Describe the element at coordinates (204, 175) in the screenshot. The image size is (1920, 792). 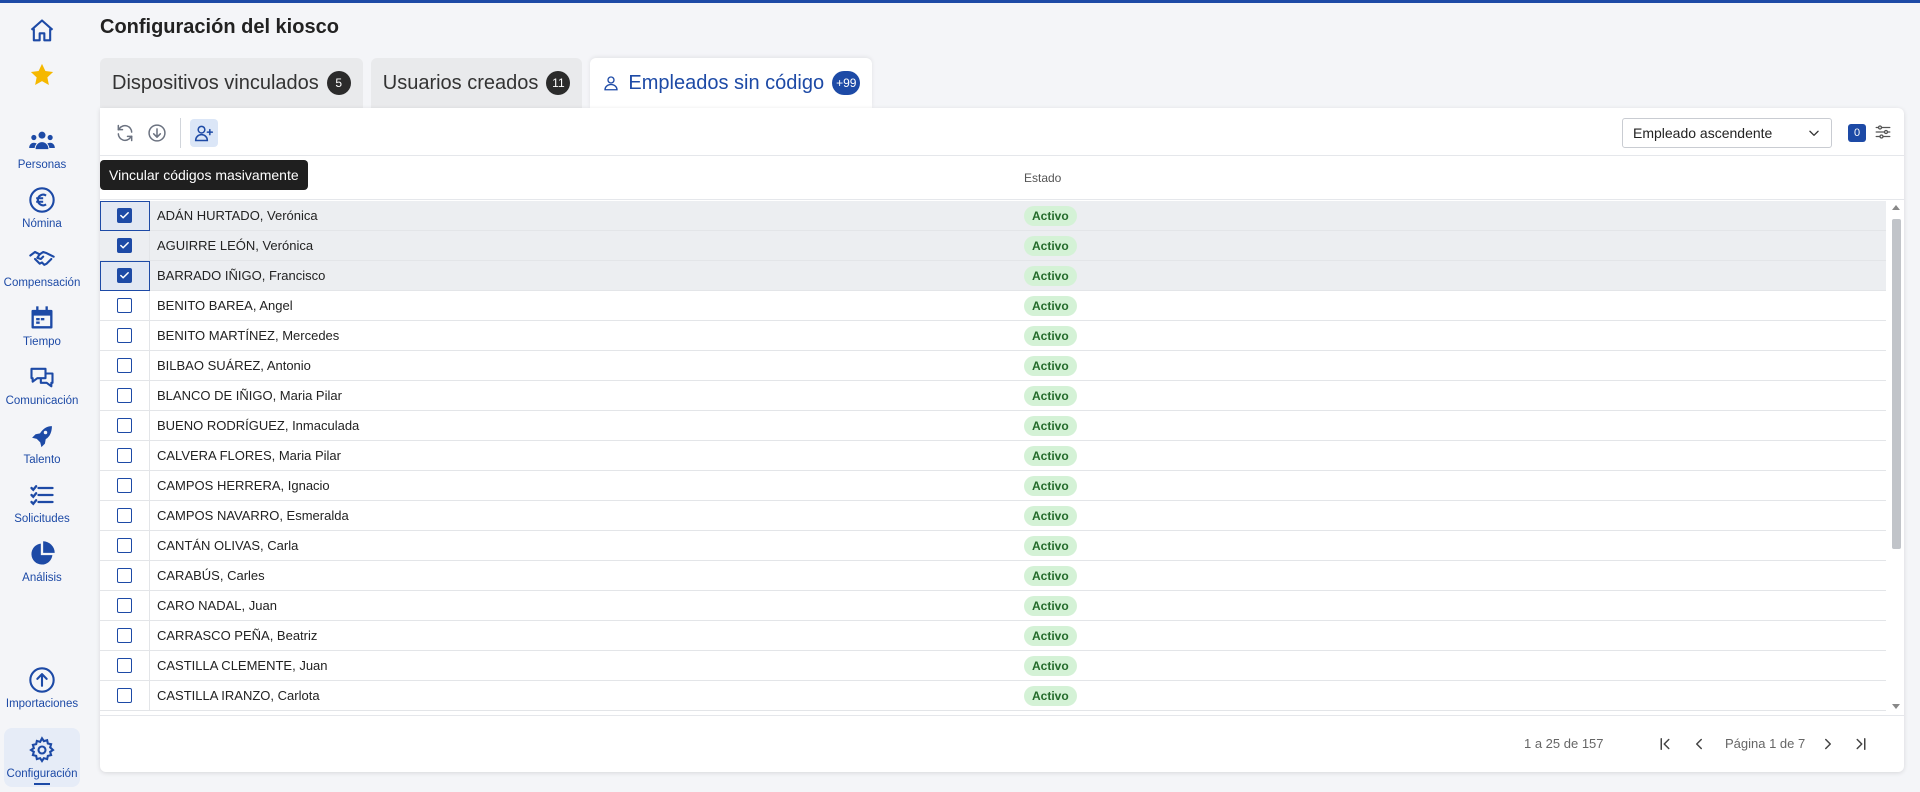
I see `tooltip: Vincular códigos masivamente` at that location.